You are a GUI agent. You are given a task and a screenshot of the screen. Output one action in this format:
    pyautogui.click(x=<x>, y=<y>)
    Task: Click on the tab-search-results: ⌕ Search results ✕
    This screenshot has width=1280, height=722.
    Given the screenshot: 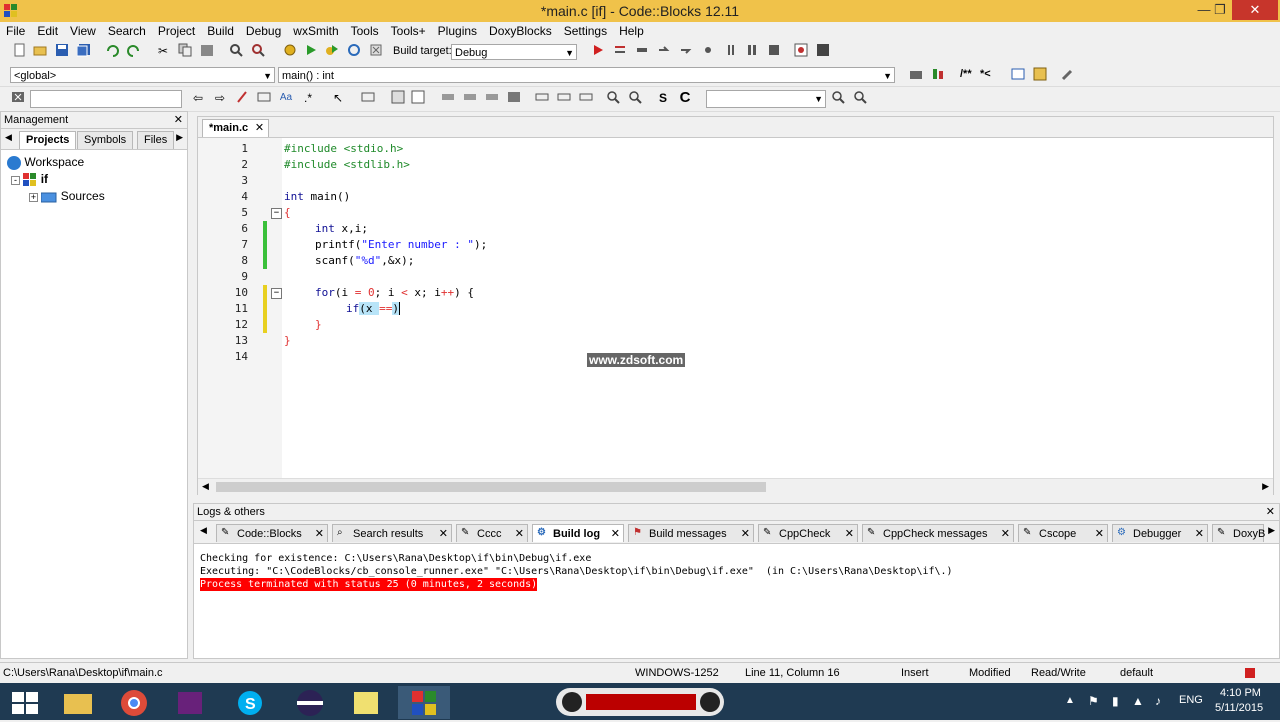 What is the action you would take?
    pyautogui.click(x=392, y=533)
    